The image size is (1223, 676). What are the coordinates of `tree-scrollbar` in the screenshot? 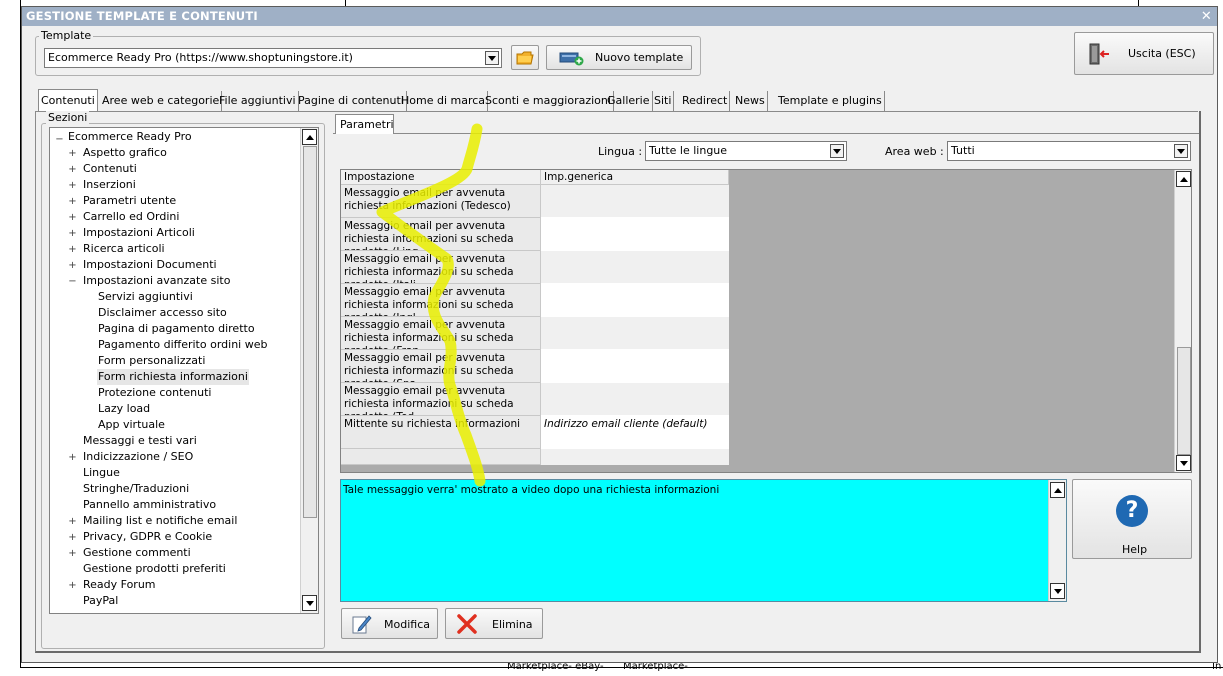 It's located at (309, 370).